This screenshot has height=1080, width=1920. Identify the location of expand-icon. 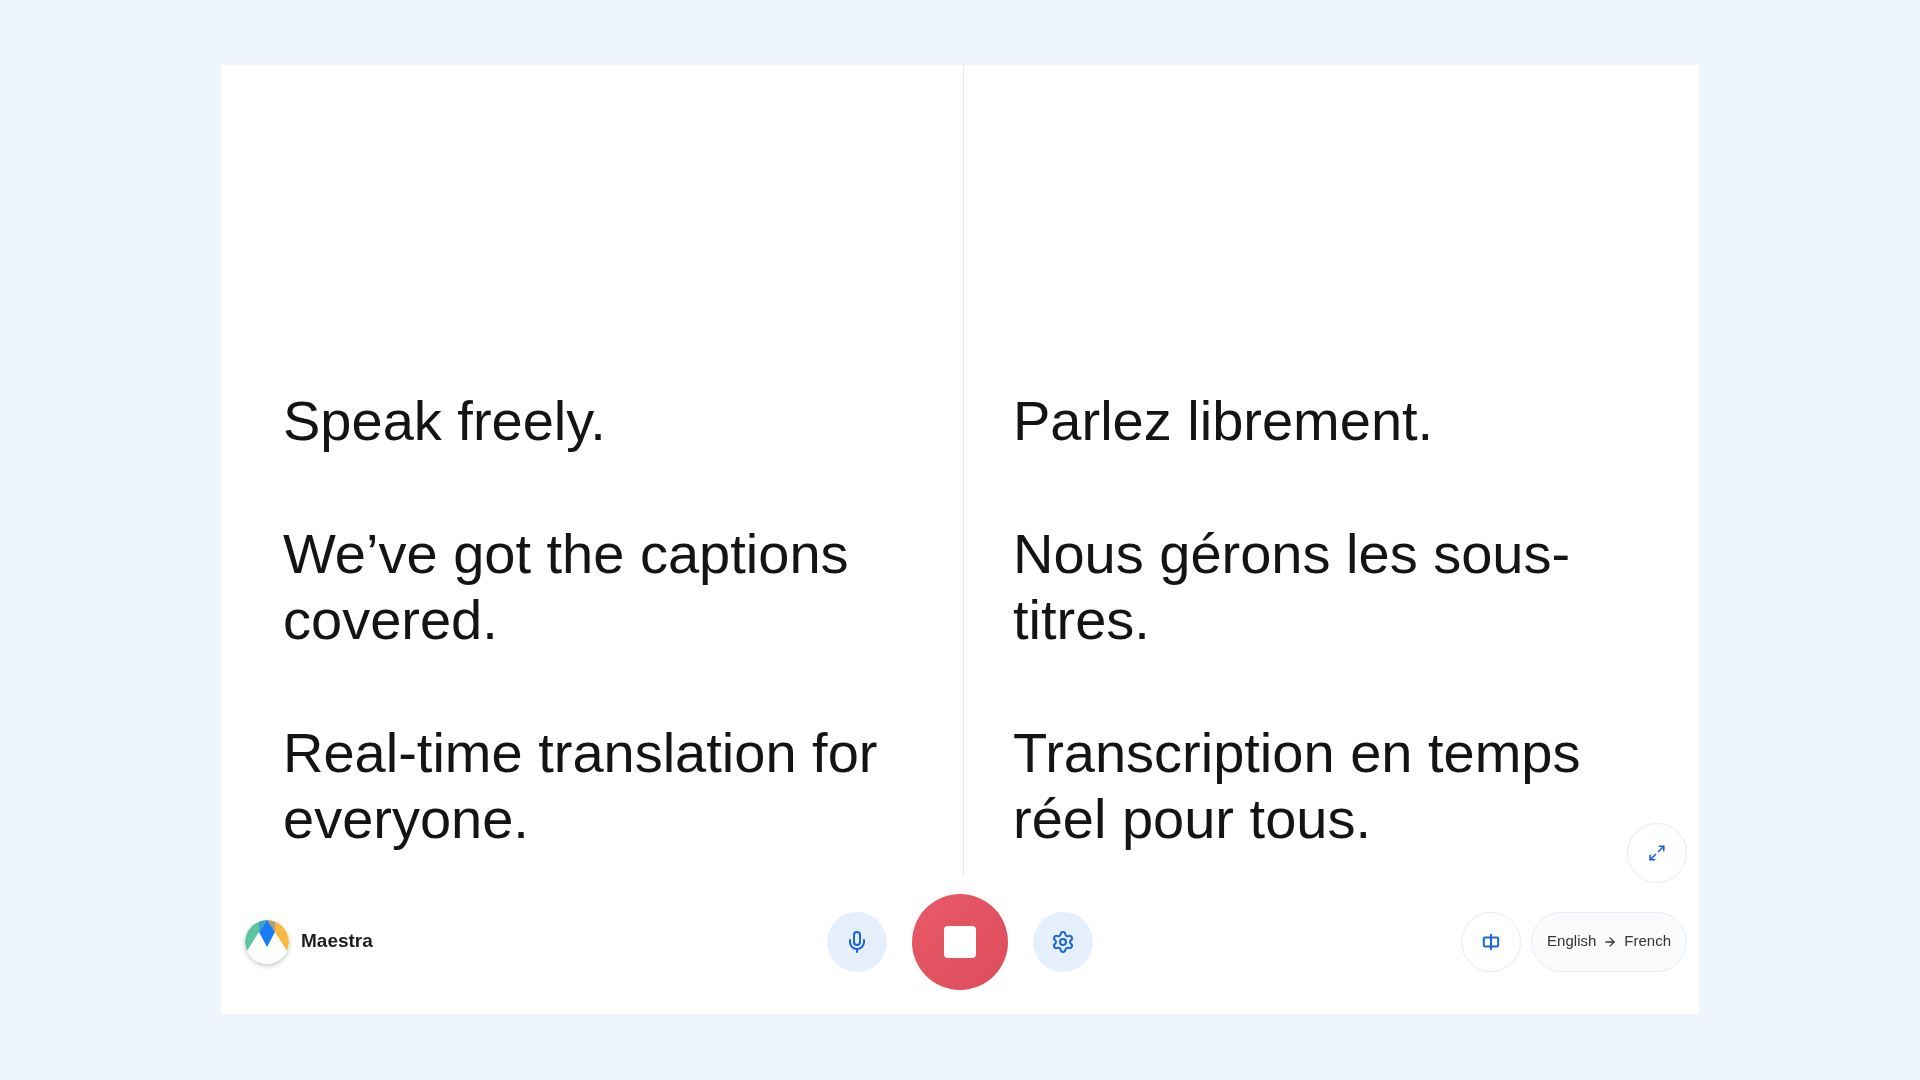
(1657, 853).